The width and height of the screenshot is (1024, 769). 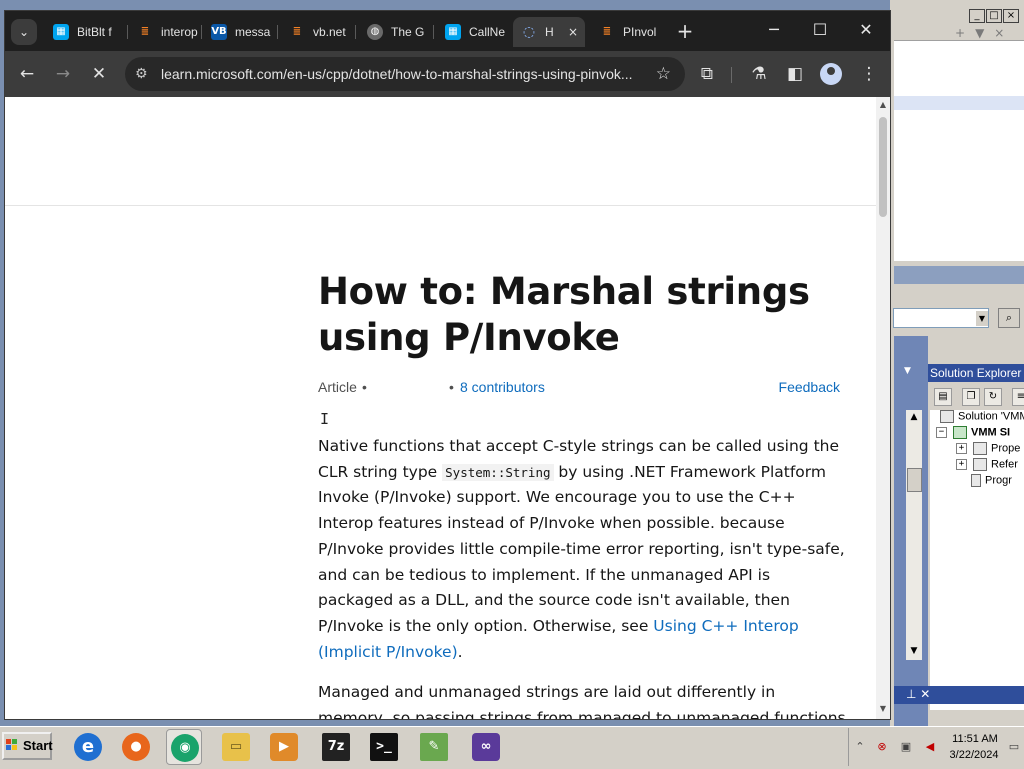 I want to click on device-icon: ▣, so click(x=906, y=747).